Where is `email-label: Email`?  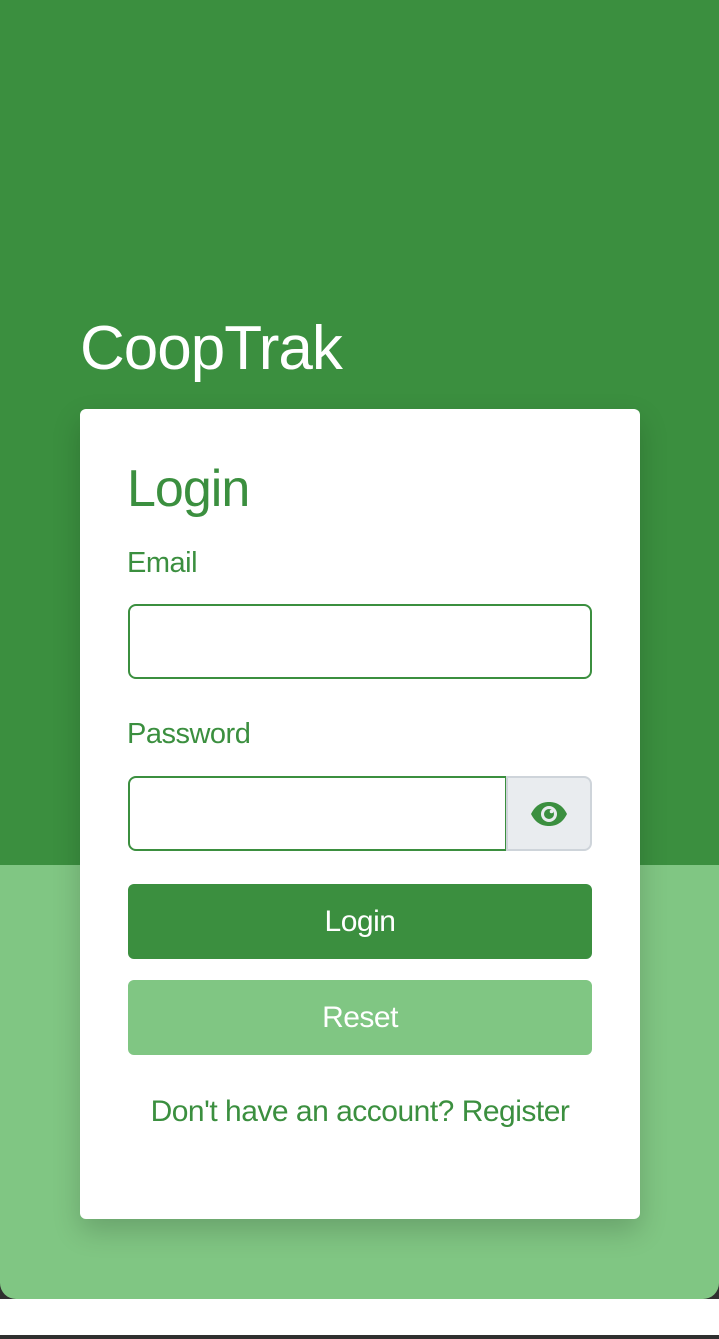 email-label: Email is located at coordinates (162, 563).